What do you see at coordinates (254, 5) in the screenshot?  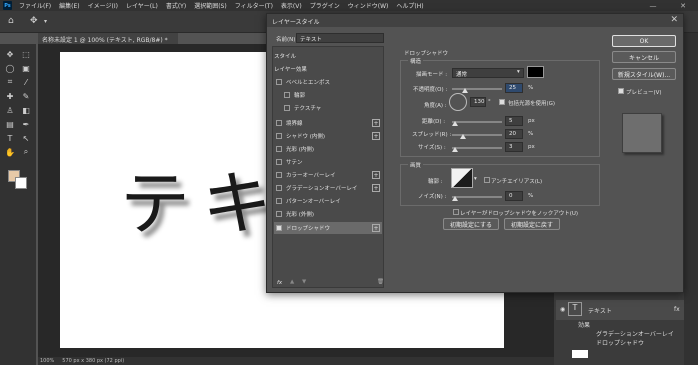 I see `menu-filter: フィルター(T)` at bounding box center [254, 5].